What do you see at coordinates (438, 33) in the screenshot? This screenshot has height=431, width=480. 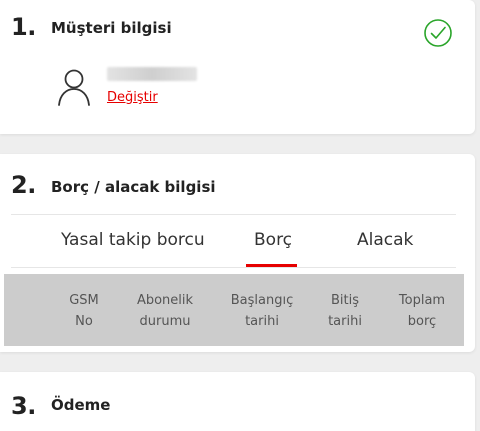 I see `check-circle-icon` at bounding box center [438, 33].